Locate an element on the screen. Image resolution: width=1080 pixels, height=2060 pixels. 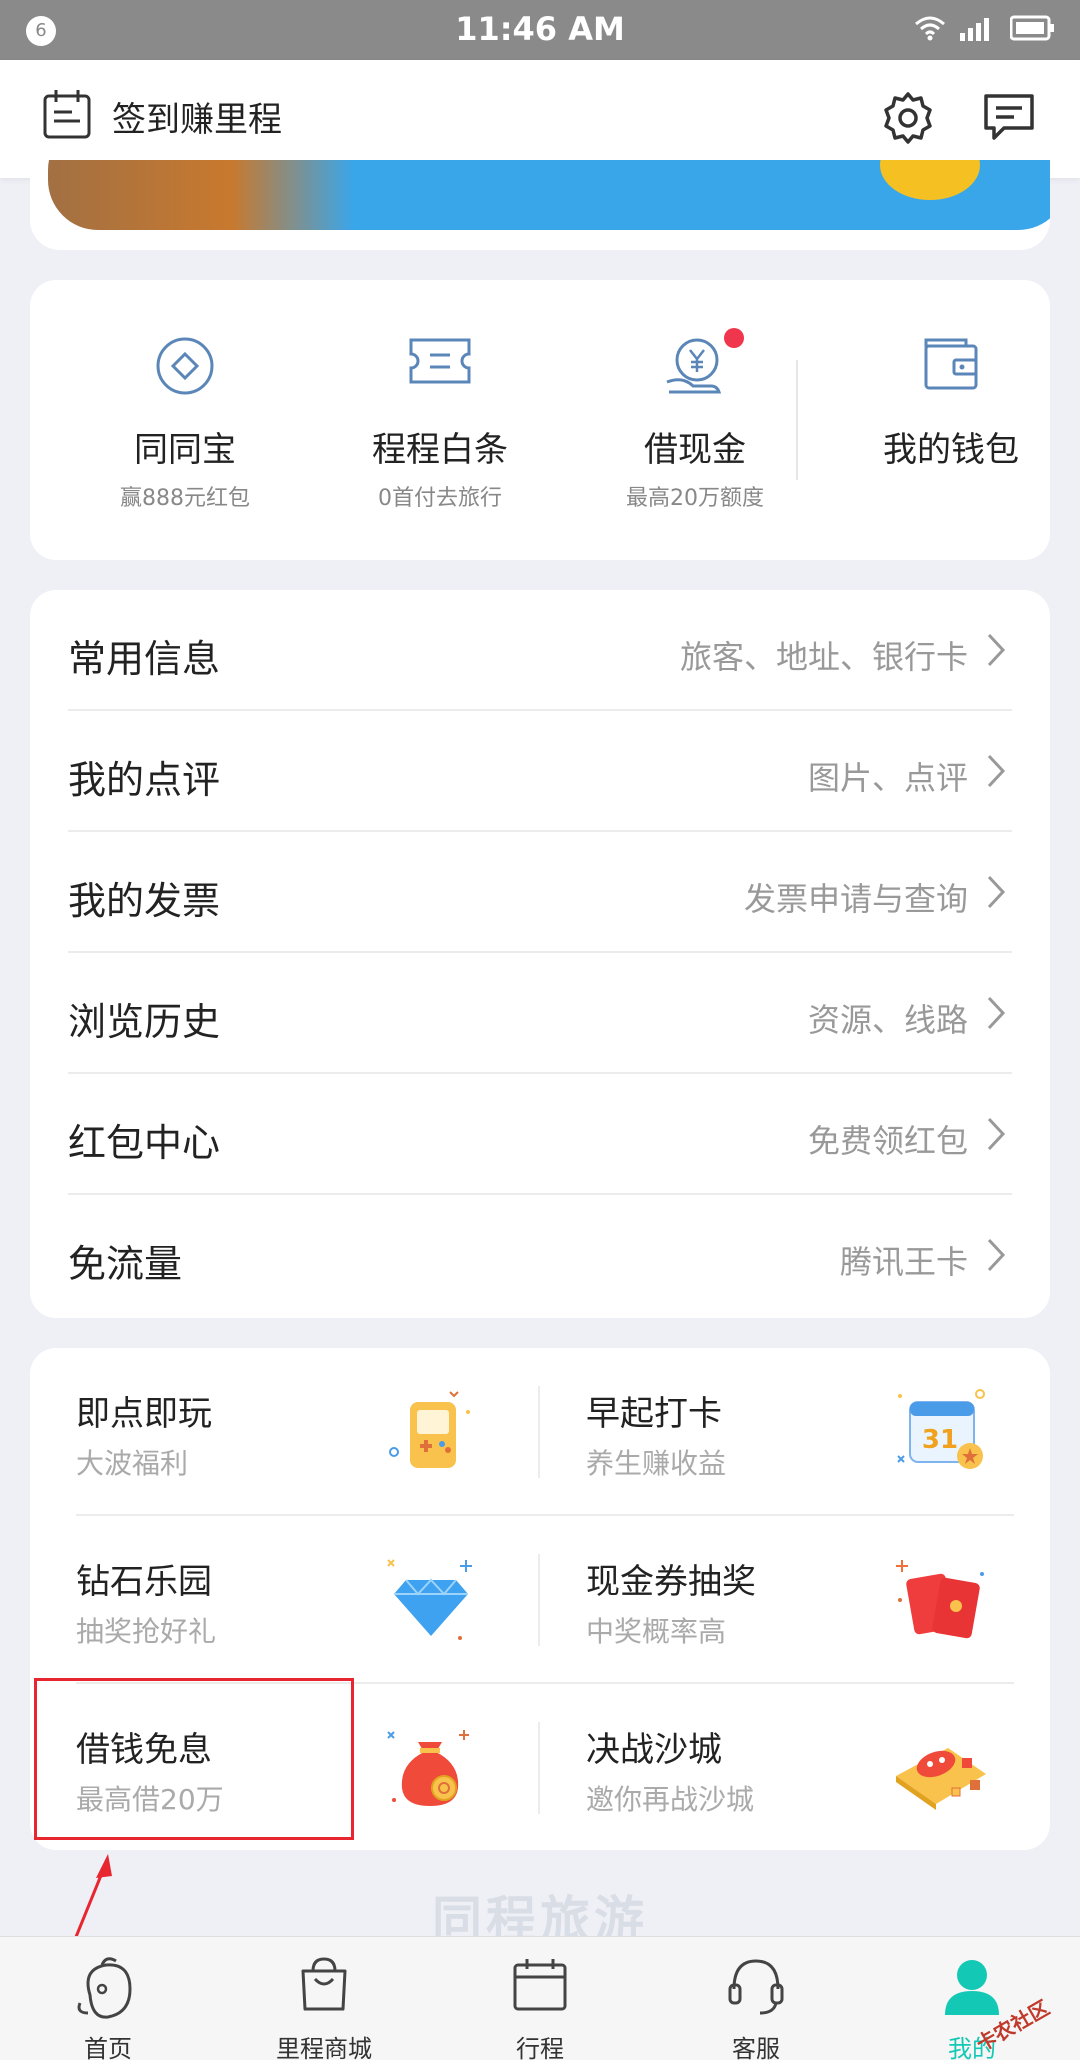
calendar-31-icon: 31 is located at coordinates (941, 1429).